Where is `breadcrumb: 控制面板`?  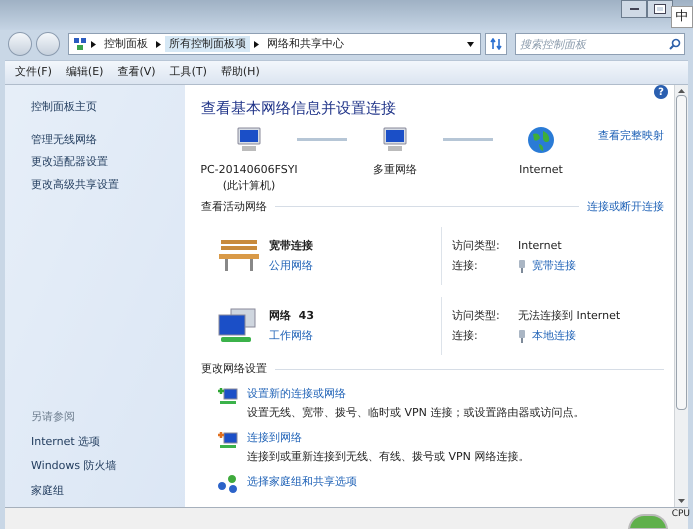
breadcrumb: 控制面板 is located at coordinates (126, 44).